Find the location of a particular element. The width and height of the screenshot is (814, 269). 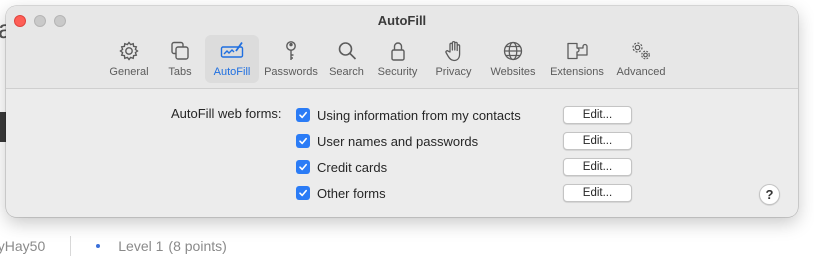

other-forms-checkbox is located at coordinates (303, 193).